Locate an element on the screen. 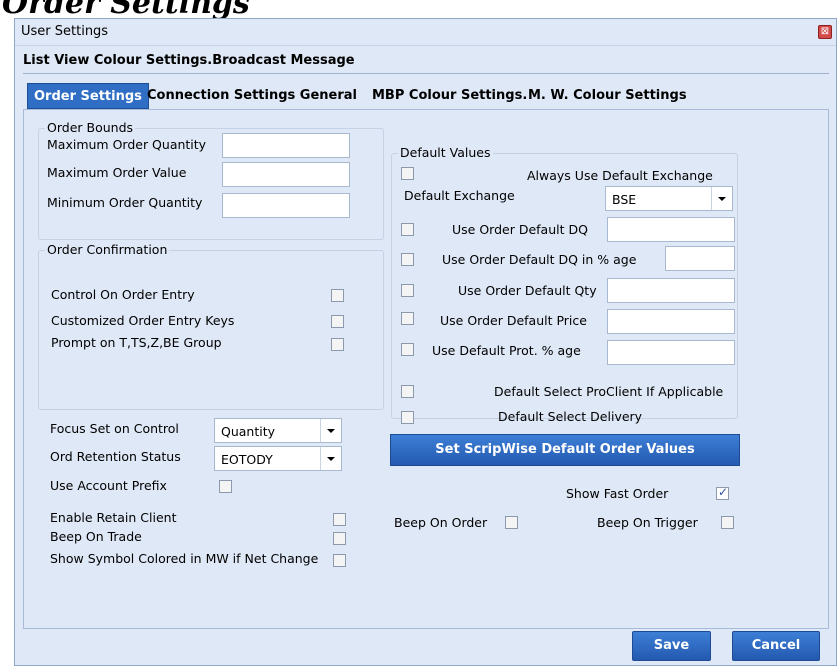  show-fast-order-label: Show Fast Order is located at coordinates (617, 493).